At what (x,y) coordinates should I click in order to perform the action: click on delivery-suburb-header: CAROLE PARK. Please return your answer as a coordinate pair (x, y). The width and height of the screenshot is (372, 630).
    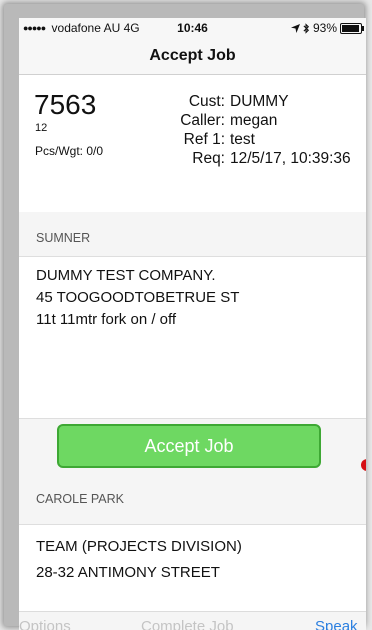
    Looking at the image, I should click on (192, 500).